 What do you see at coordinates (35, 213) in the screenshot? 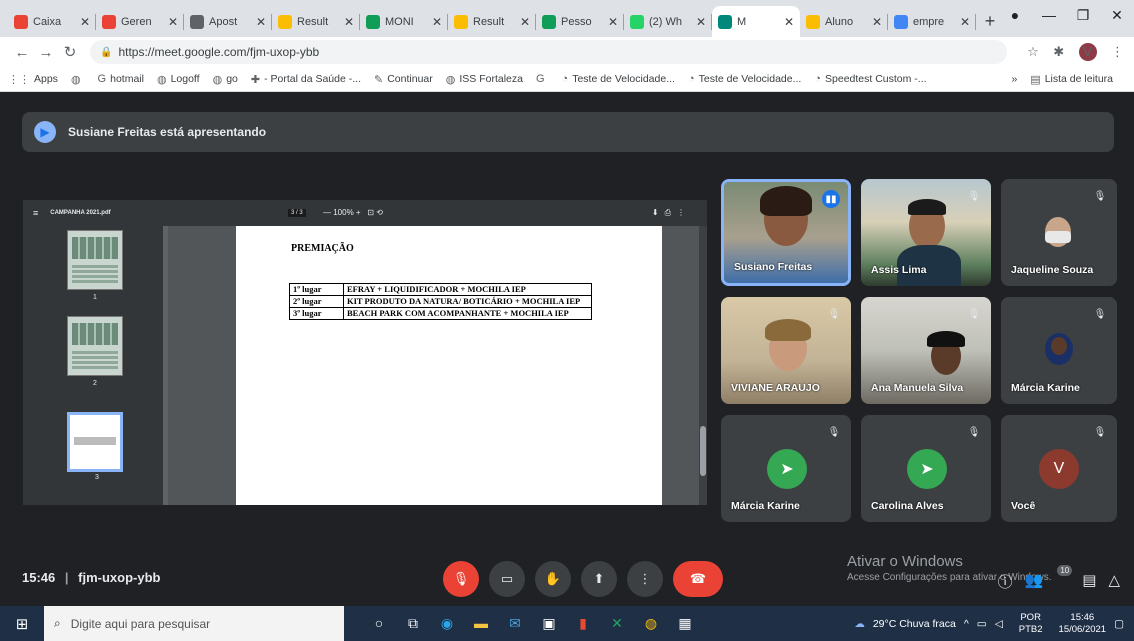
I see `pdf-menu-icon: ≡` at bounding box center [35, 213].